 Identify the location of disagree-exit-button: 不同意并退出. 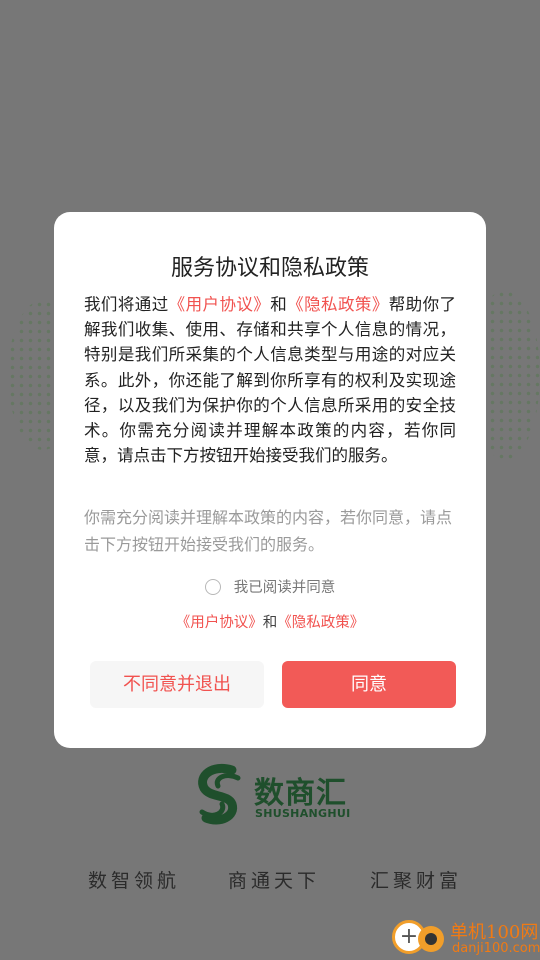
(177, 684).